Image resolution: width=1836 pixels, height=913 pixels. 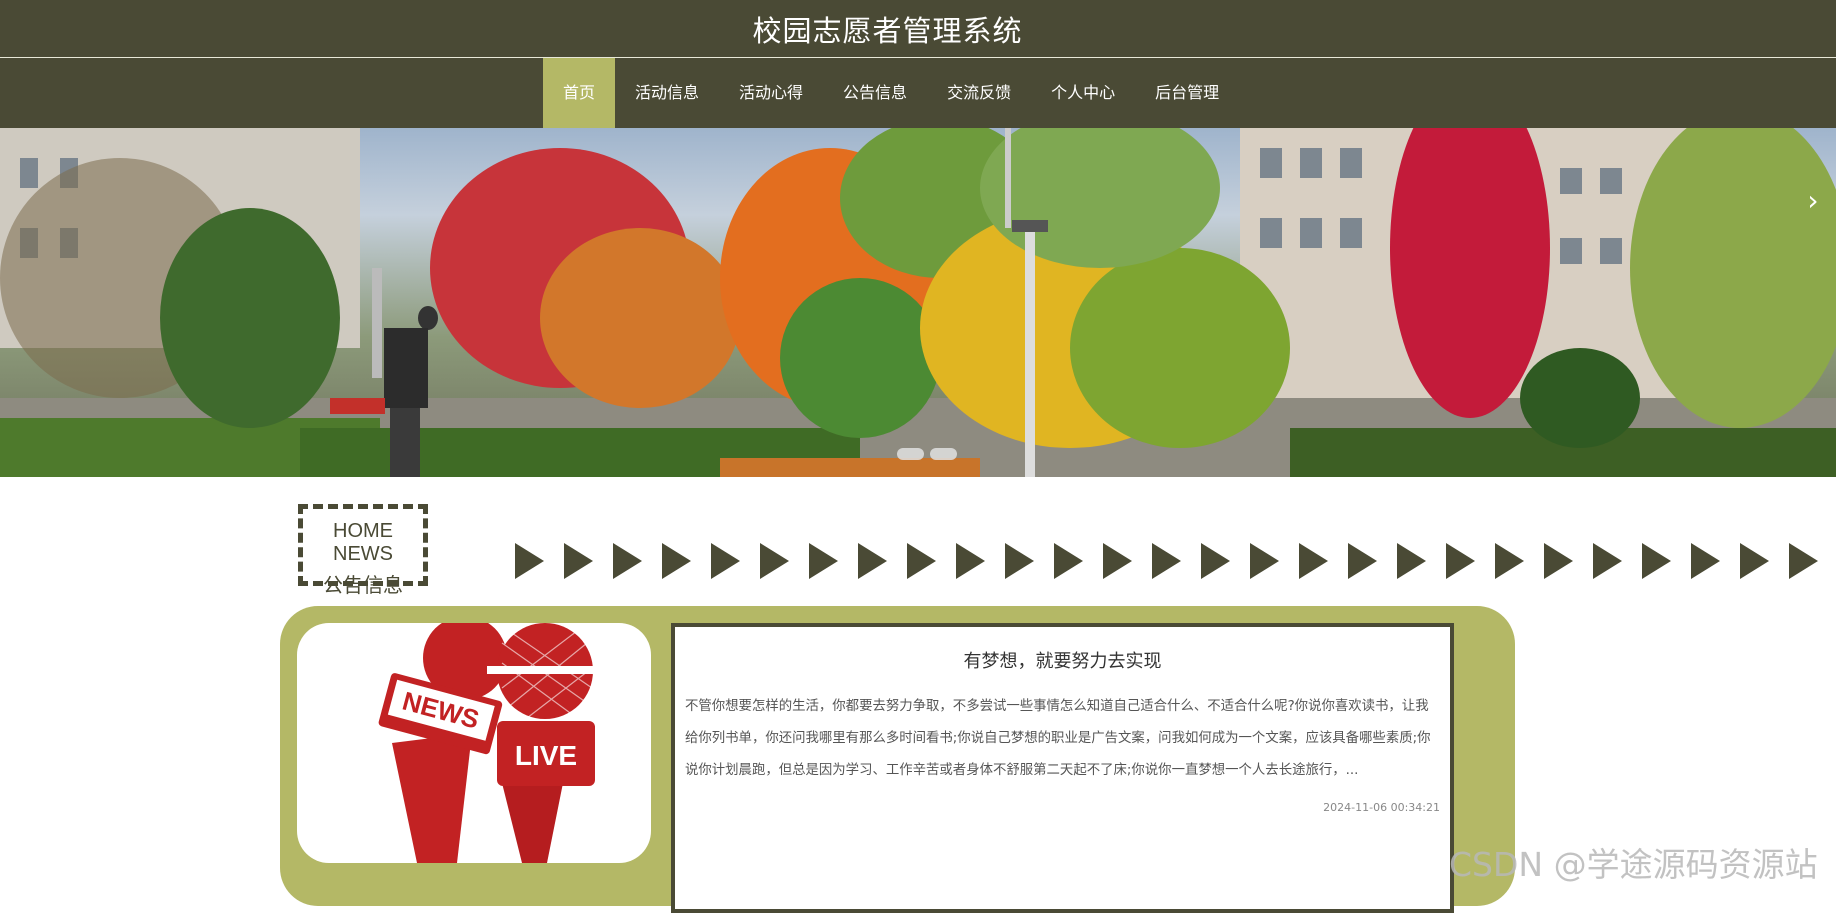 What do you see at coordinates (927, 454) in the screenshot?
I see `carousel-dots` at bounding box center [927, 454].